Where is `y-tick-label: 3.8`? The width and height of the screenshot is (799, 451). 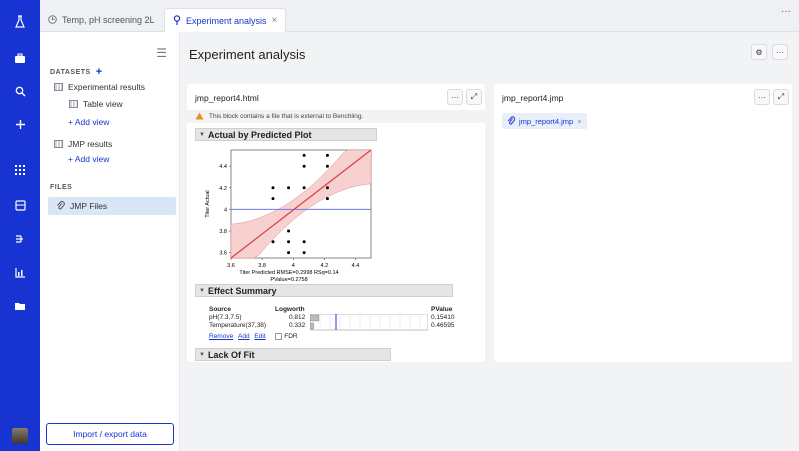 y-tick-label: 3.8 is located at coordinates (223, 232).